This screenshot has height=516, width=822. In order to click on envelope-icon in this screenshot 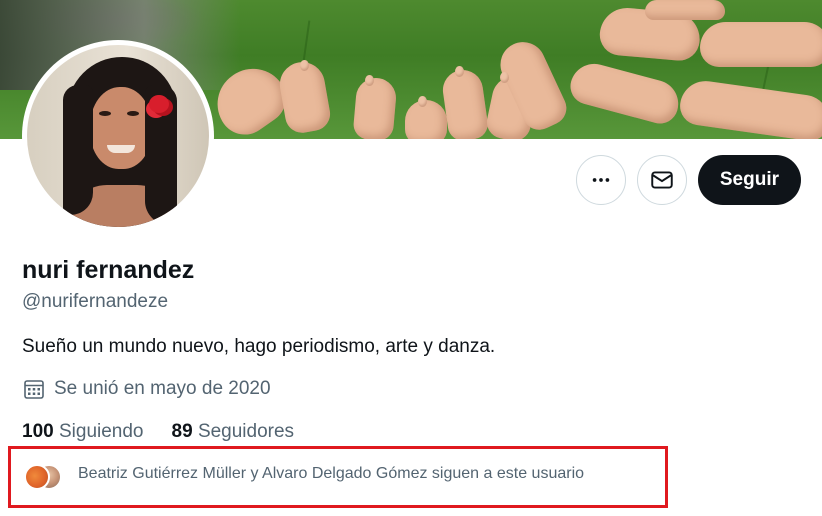, I will do `click(662, 180)`.